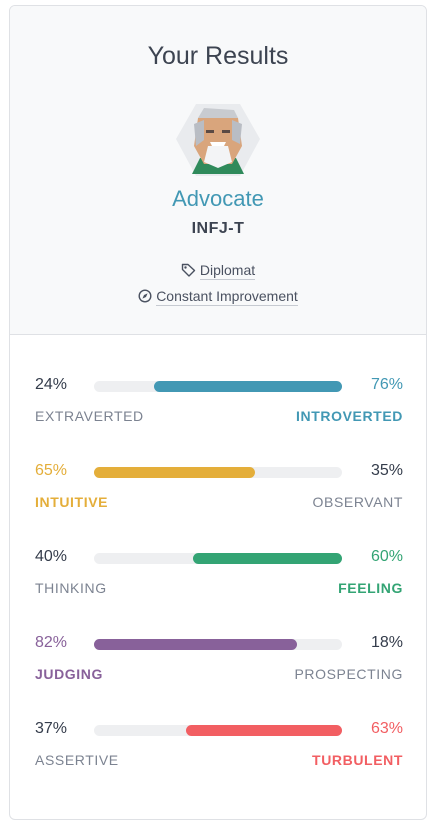 The width and height of the screenshot is (439, 820). What do you see at coordinates (357, 760) in the screenshot?
I see `trait-right-label: TURBULENT` at bounding box center [357, 760].